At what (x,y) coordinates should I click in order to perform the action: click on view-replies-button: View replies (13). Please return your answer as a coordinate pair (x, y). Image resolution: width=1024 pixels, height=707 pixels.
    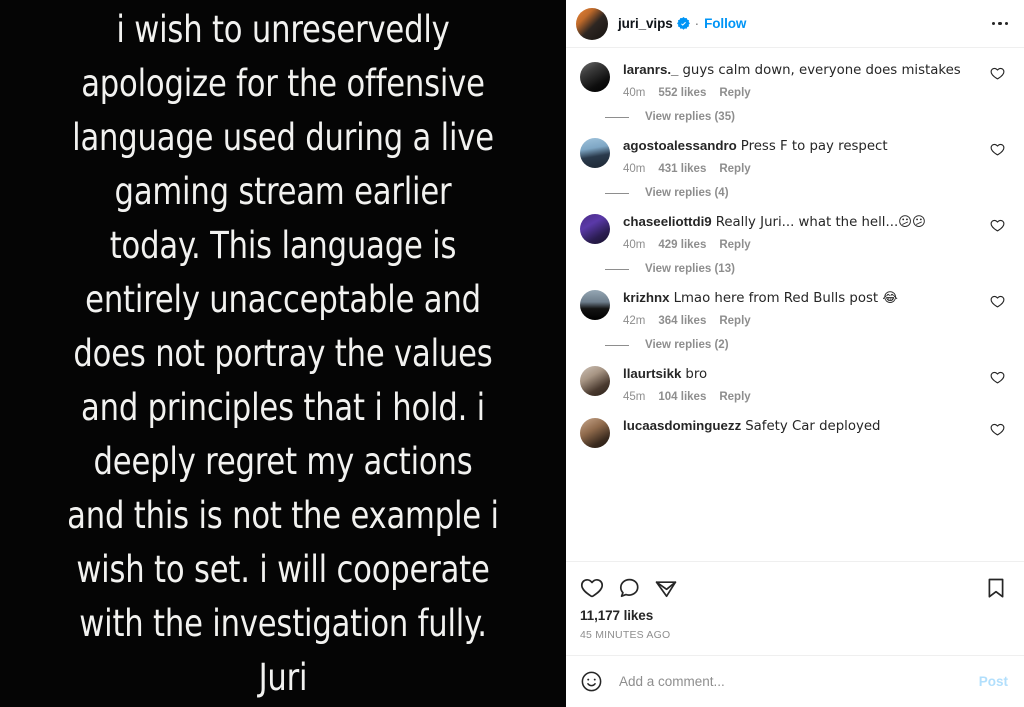
    Looking at the image, I should click on (806, 269).